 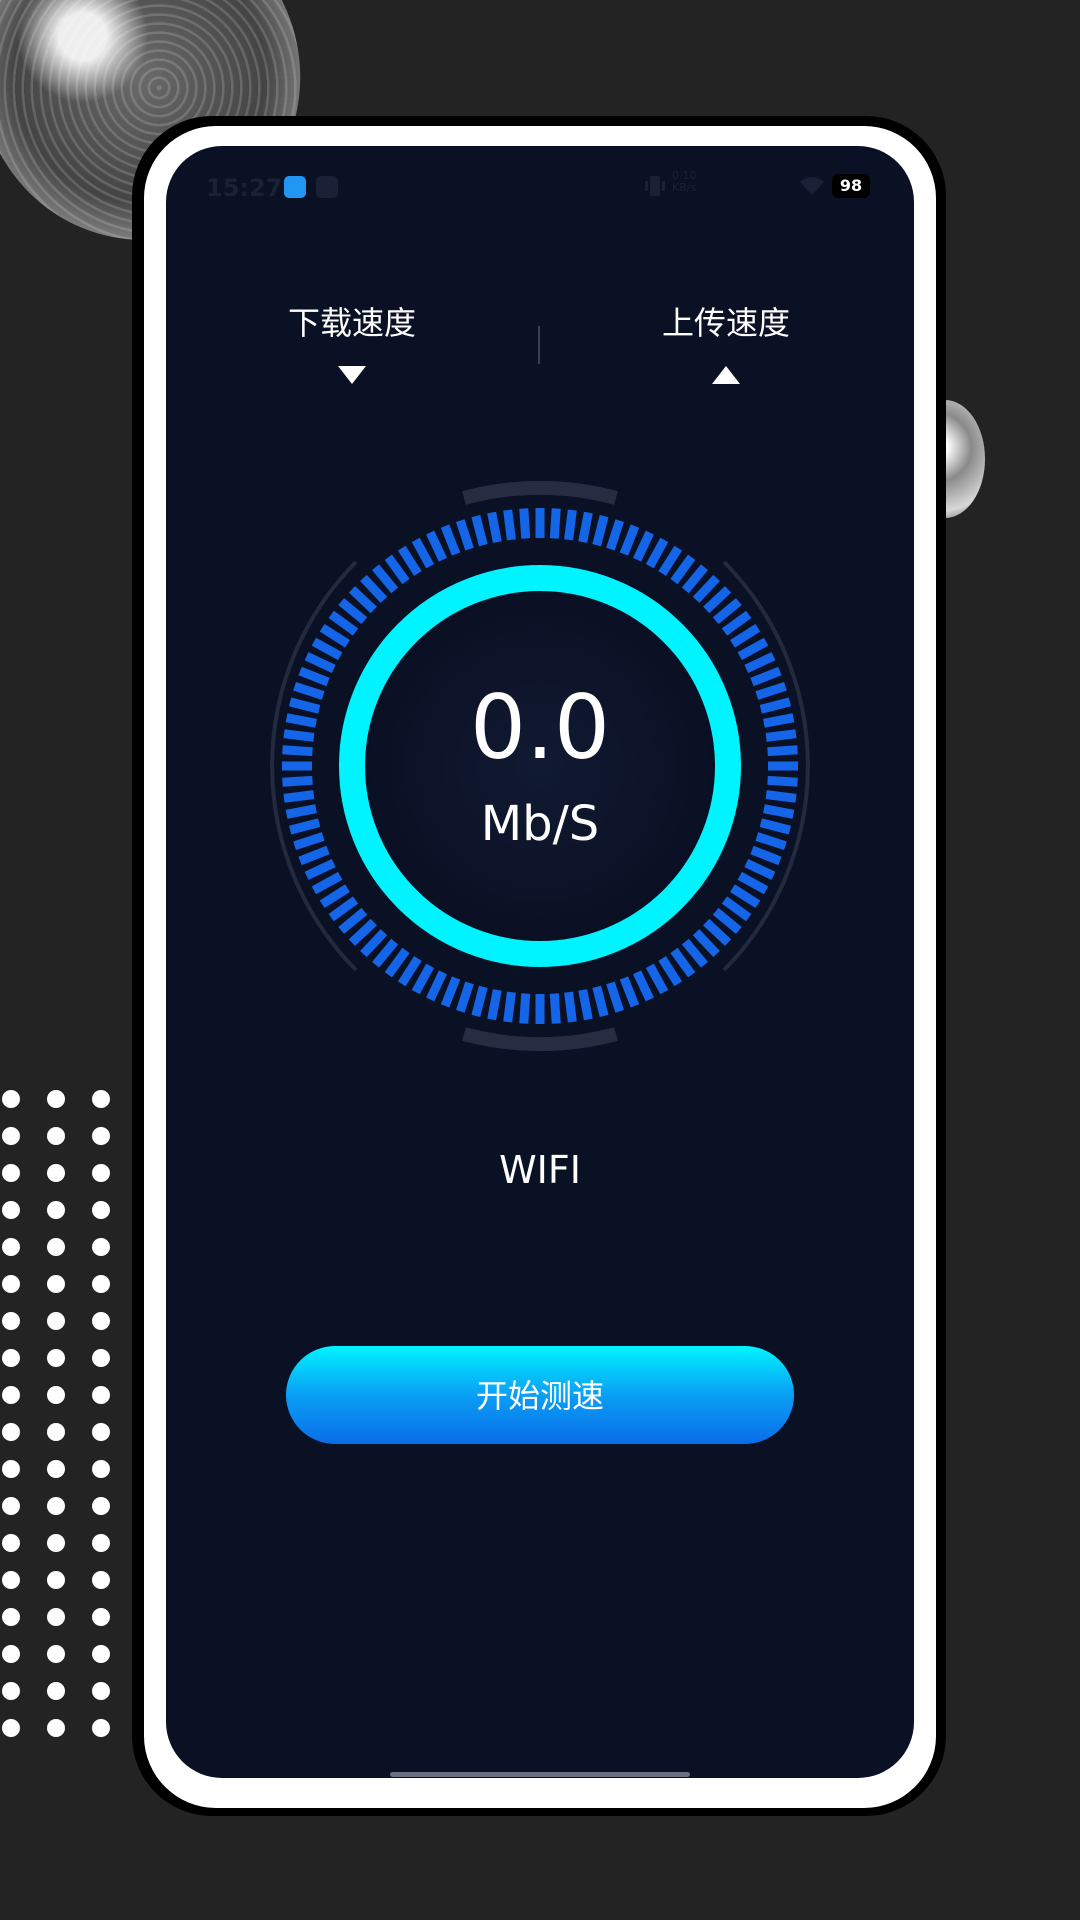 What do you see at coordinates (351, 323) in the screenshot?
I see `tab-download-label: 下载速度` at bounding box center [351, 323].